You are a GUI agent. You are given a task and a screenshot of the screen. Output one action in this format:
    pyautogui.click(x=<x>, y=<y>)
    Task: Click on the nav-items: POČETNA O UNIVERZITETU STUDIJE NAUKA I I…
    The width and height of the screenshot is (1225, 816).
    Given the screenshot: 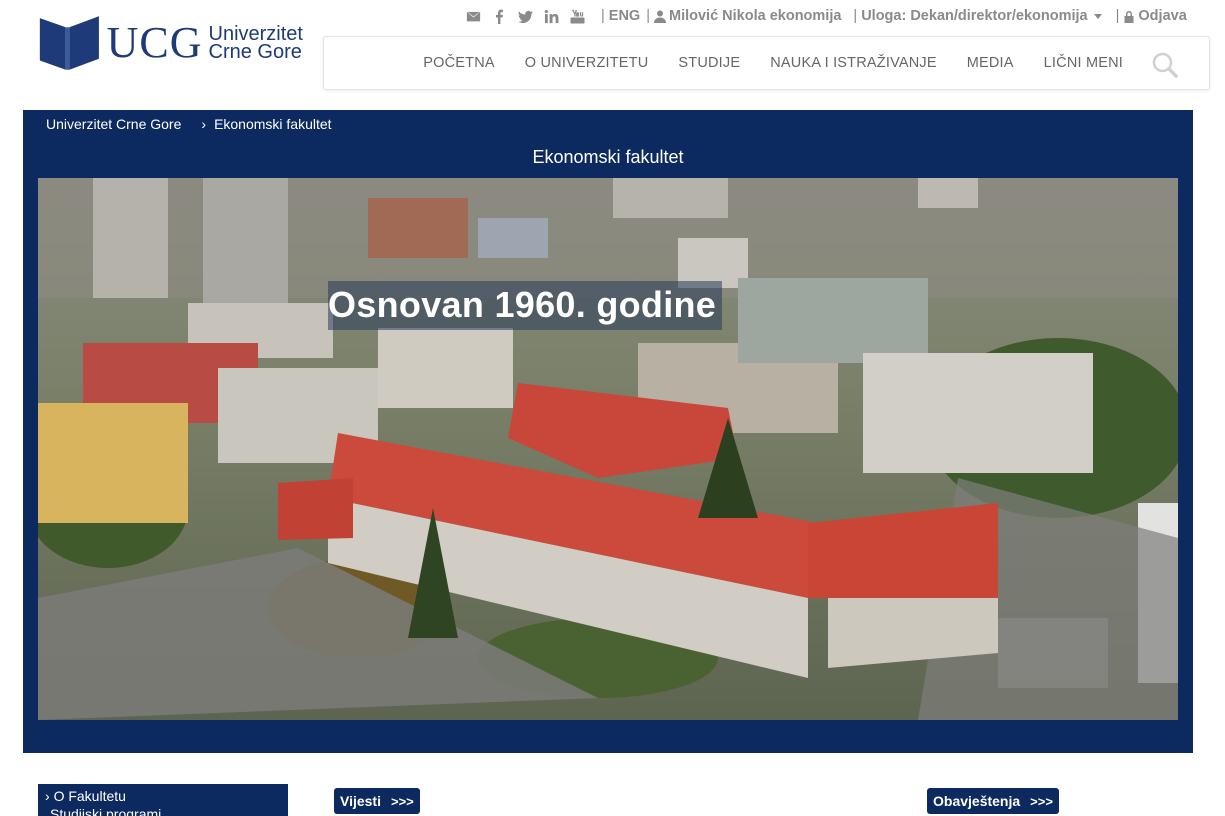 What is the action you would take?
    pyautogui.click(x=758, y=63)
    